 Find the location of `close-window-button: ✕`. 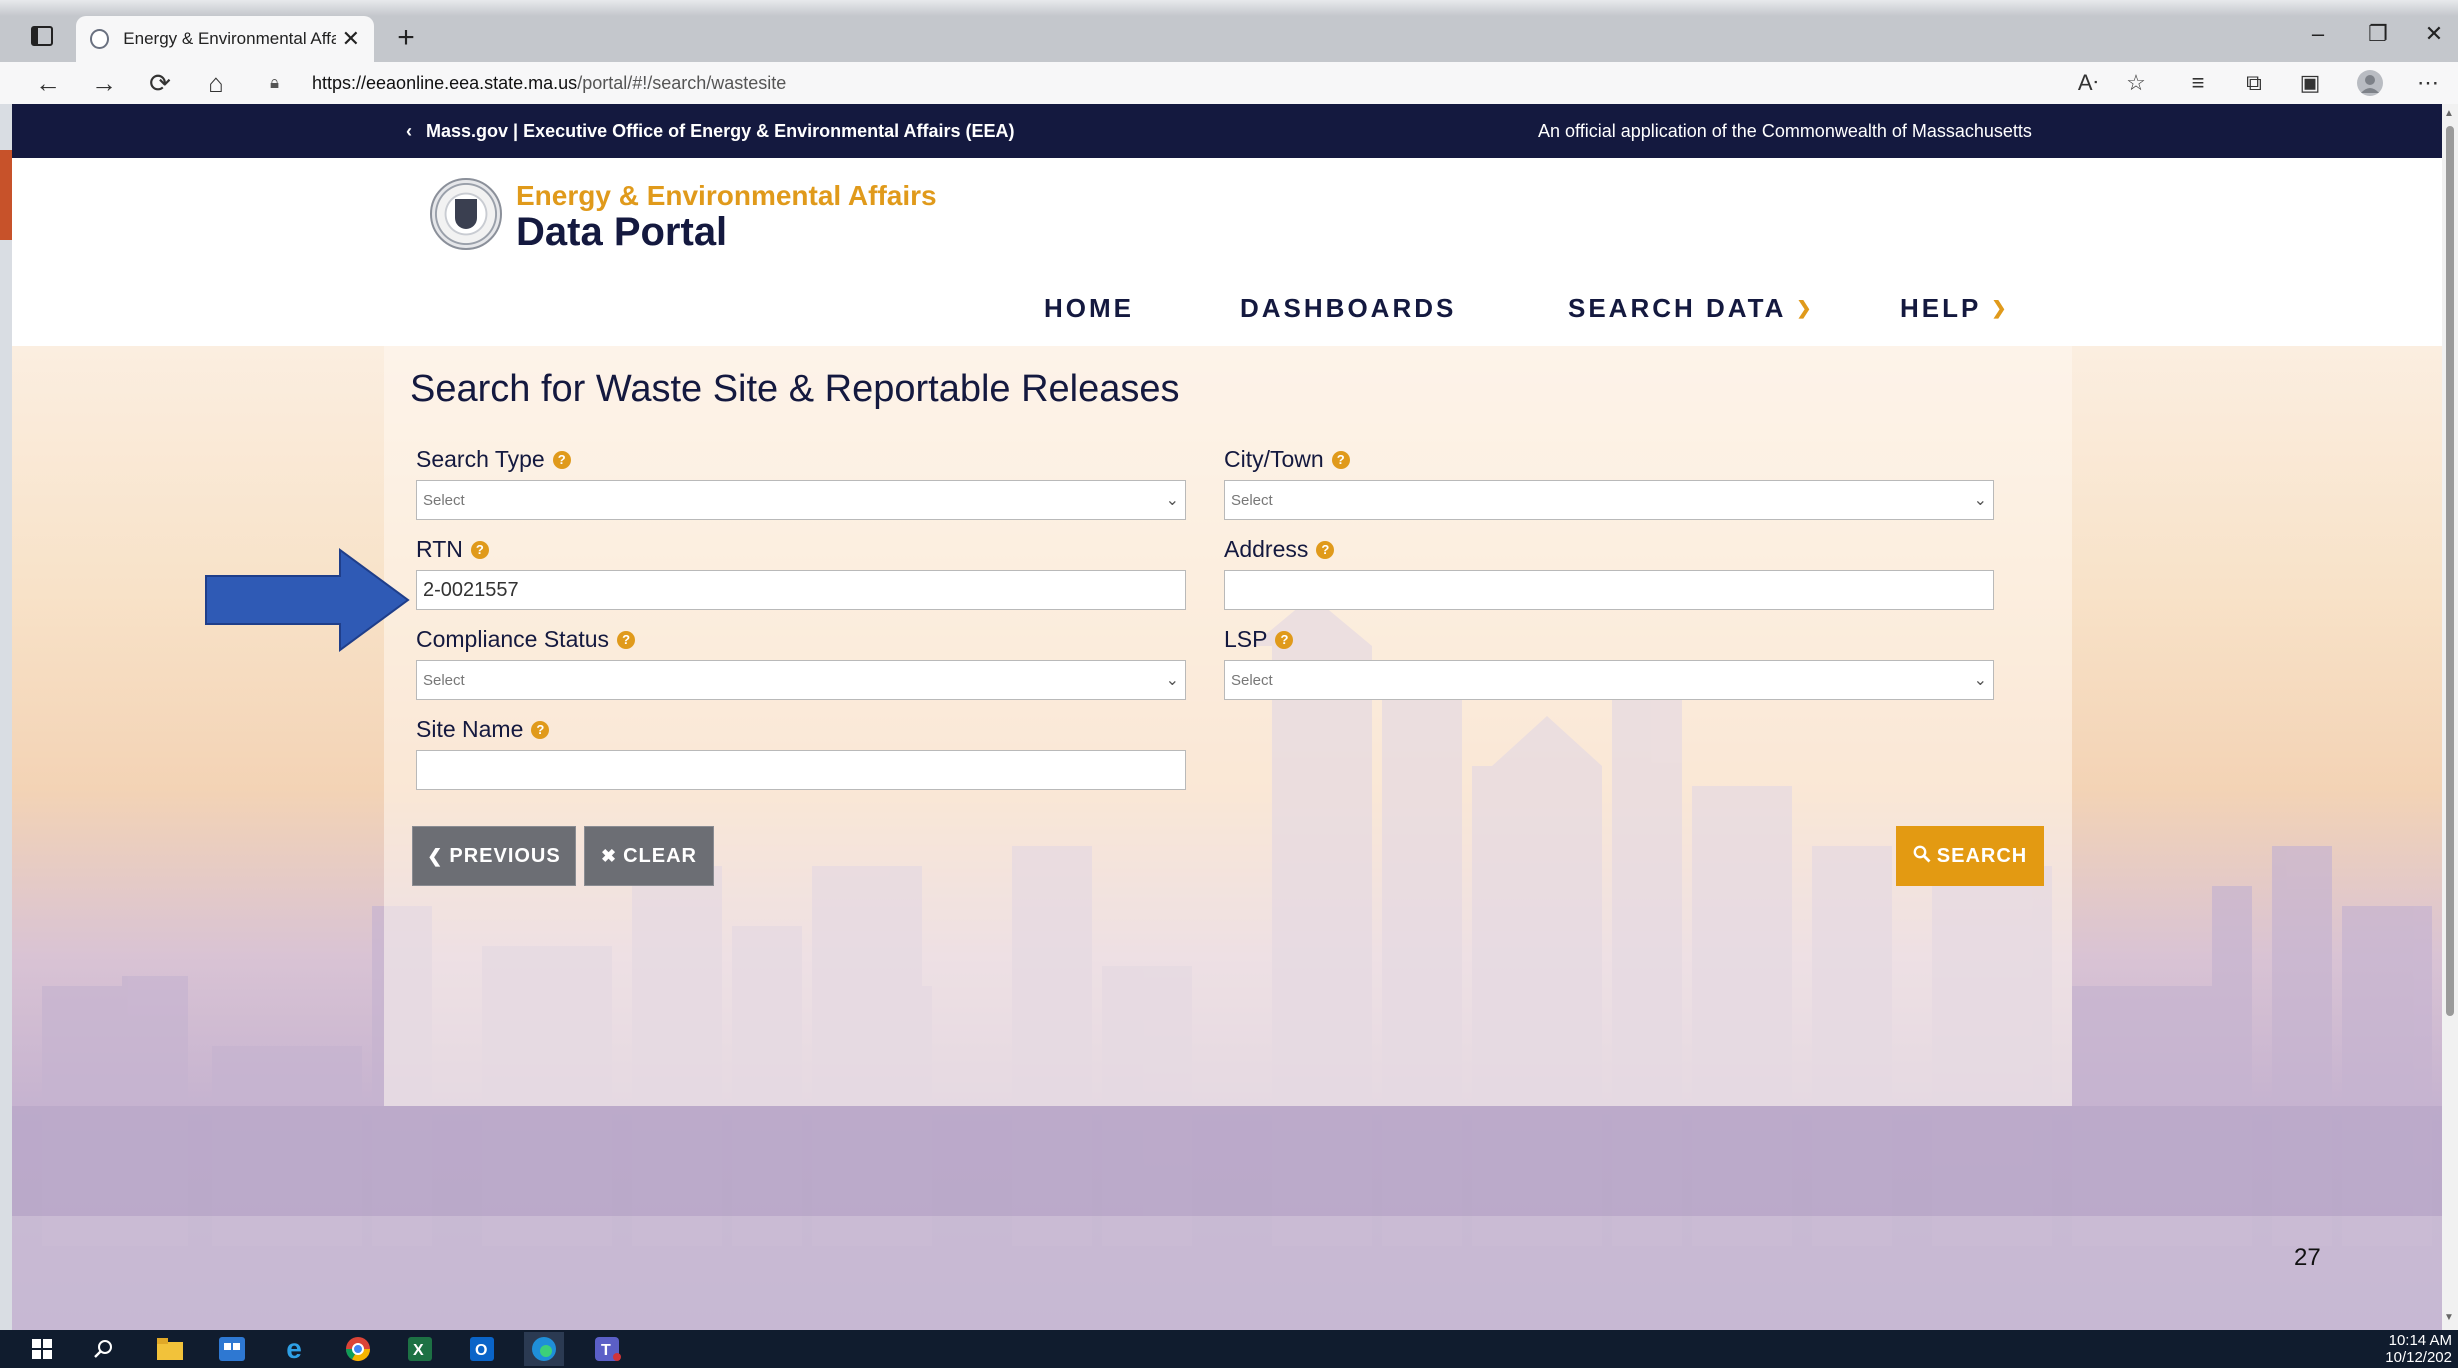

close-window-button: ✕ is located at coordinates (2431, 34).